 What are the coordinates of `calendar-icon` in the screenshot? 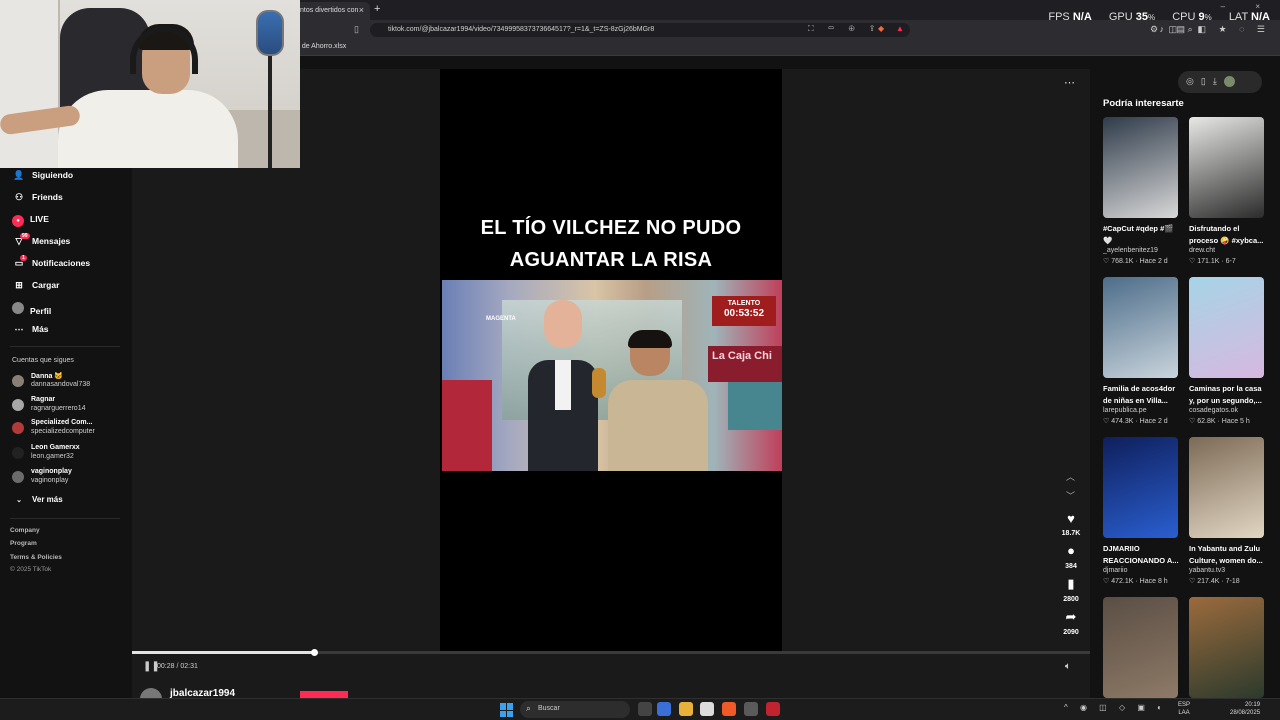 It's located at (707, 709).